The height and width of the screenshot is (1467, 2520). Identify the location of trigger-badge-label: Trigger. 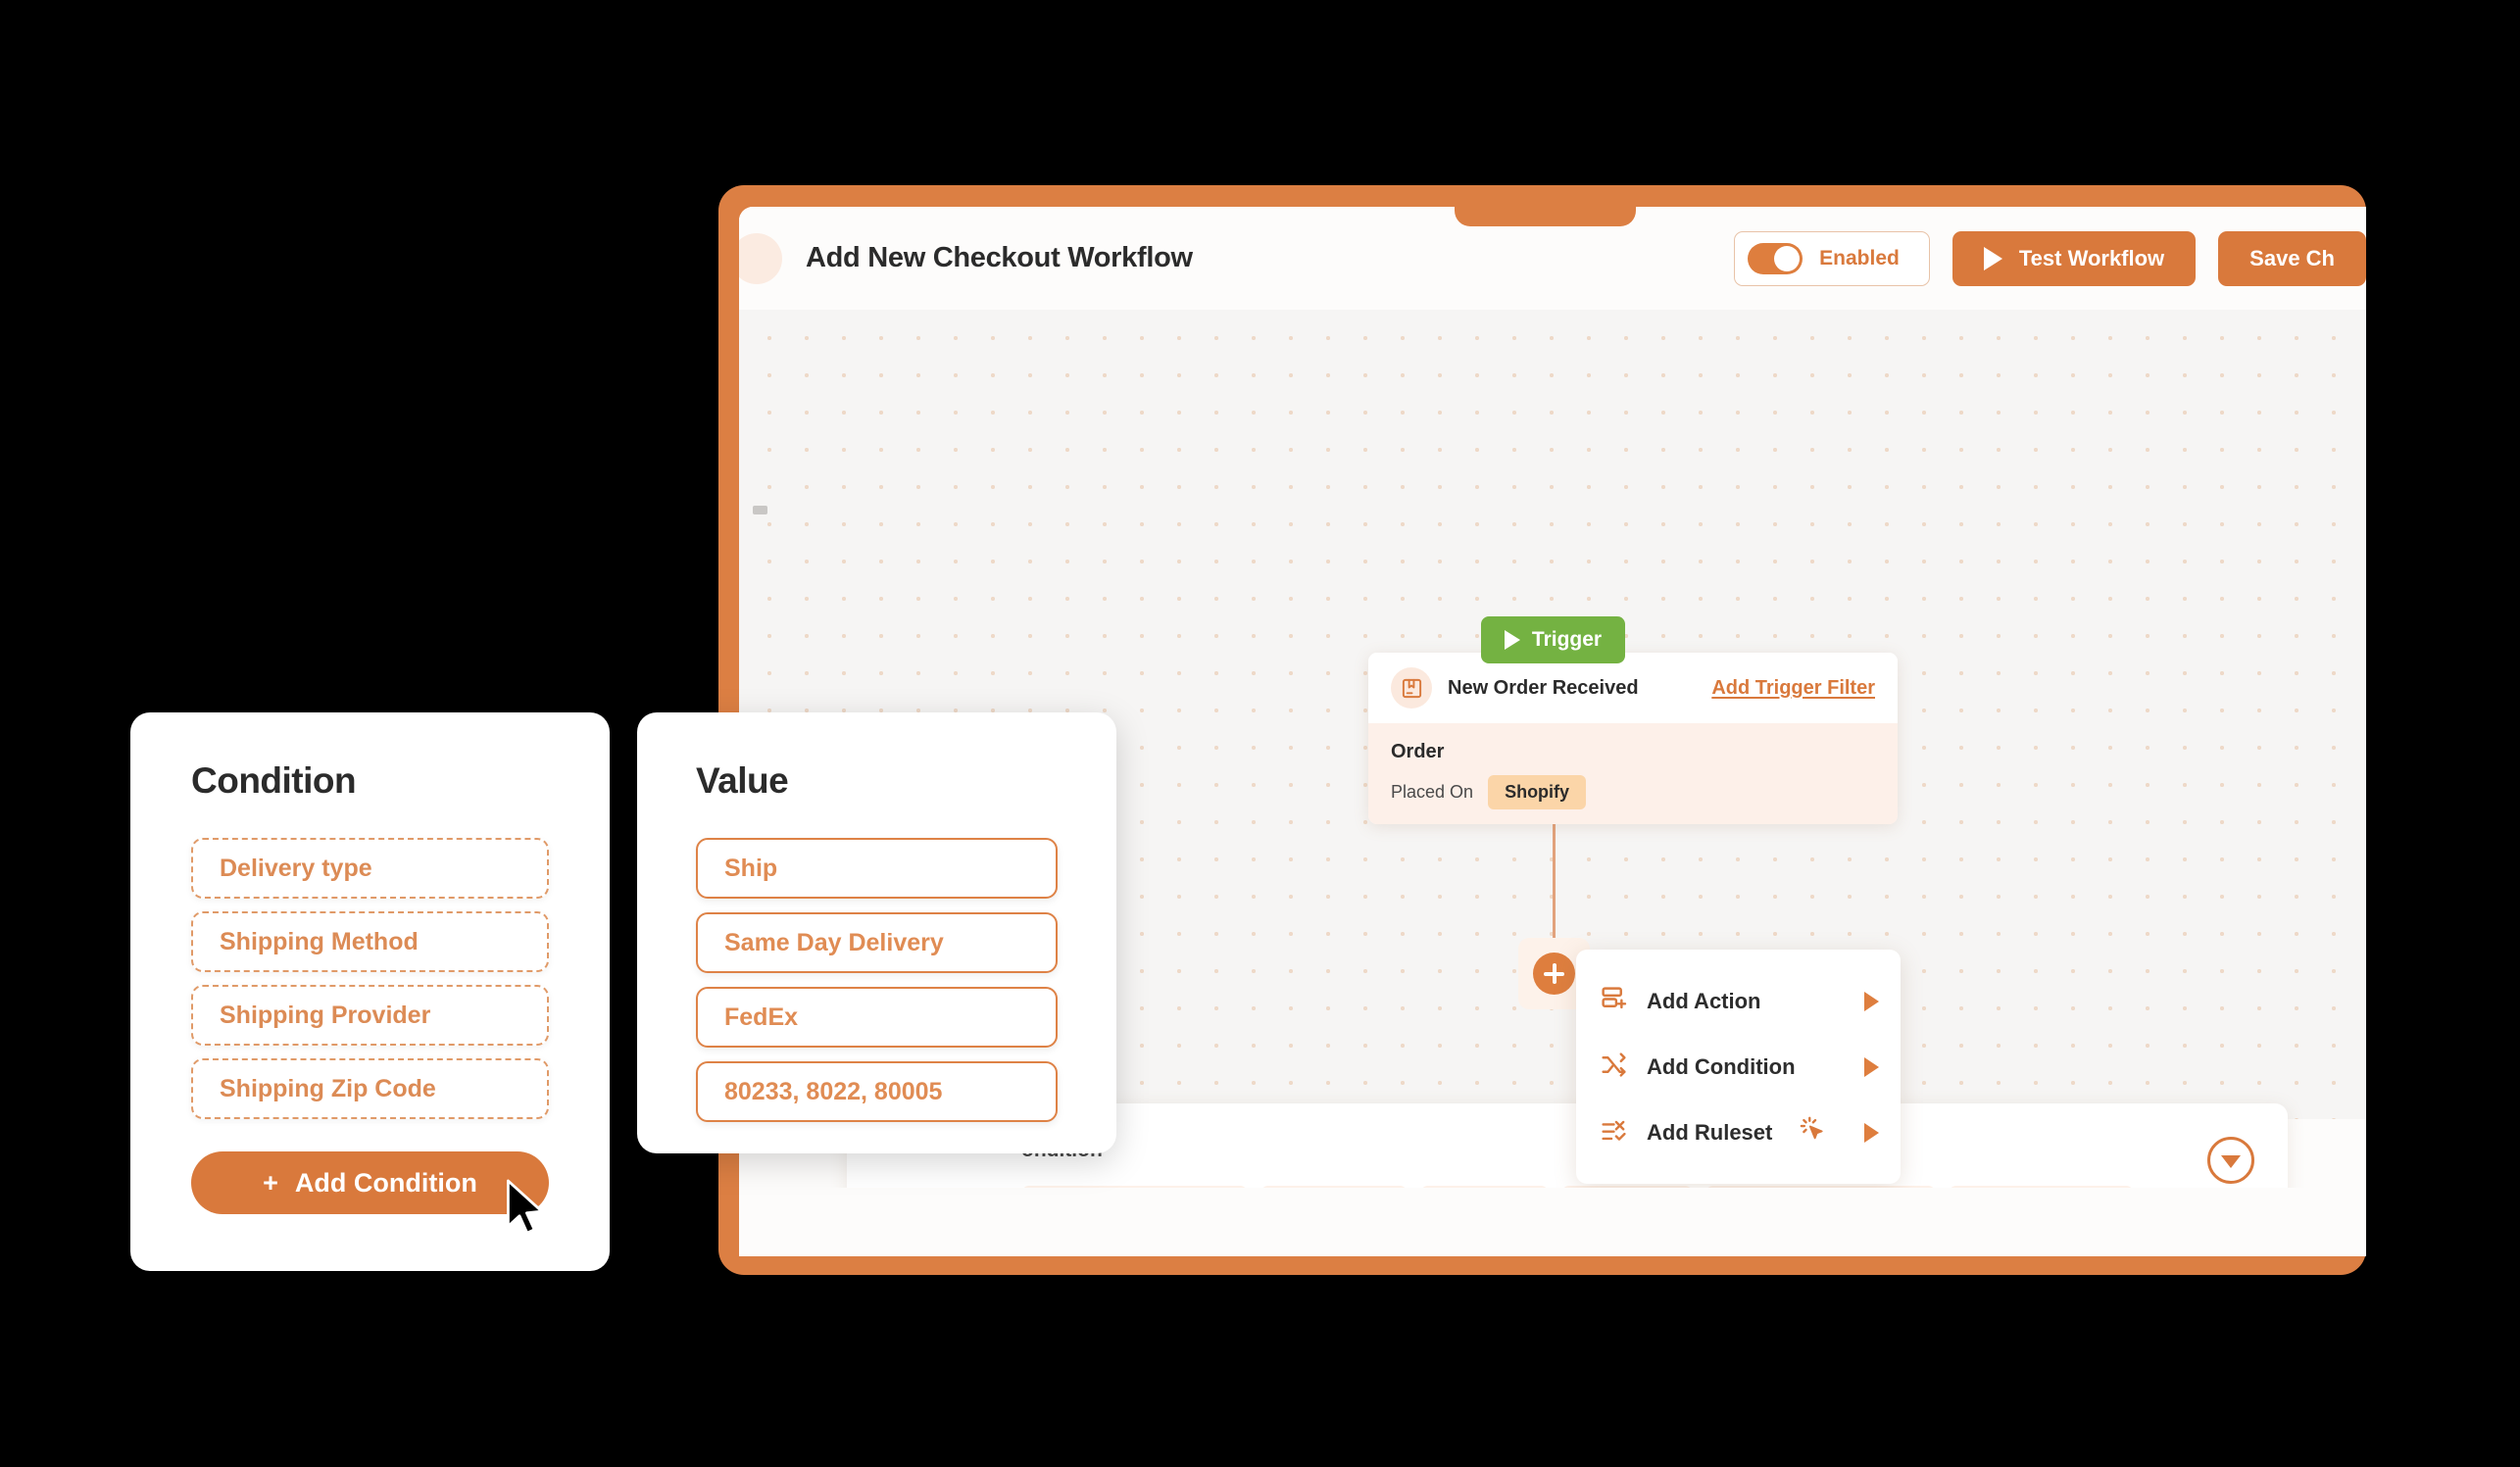
(1567, 639).